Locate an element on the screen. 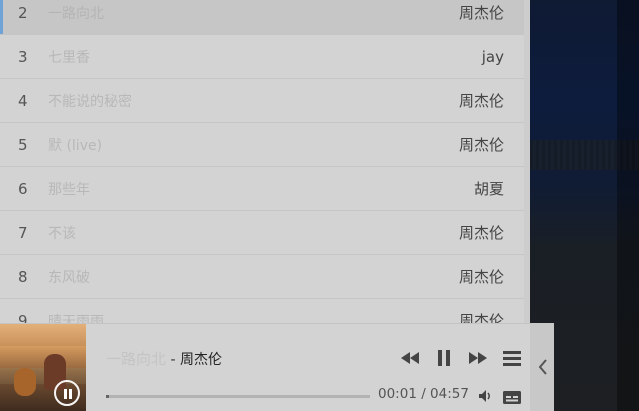 This screenshot has width=639, height=411. playlist-row-7: 7 不该 周杰伦 is located at coordinates (262, 233).